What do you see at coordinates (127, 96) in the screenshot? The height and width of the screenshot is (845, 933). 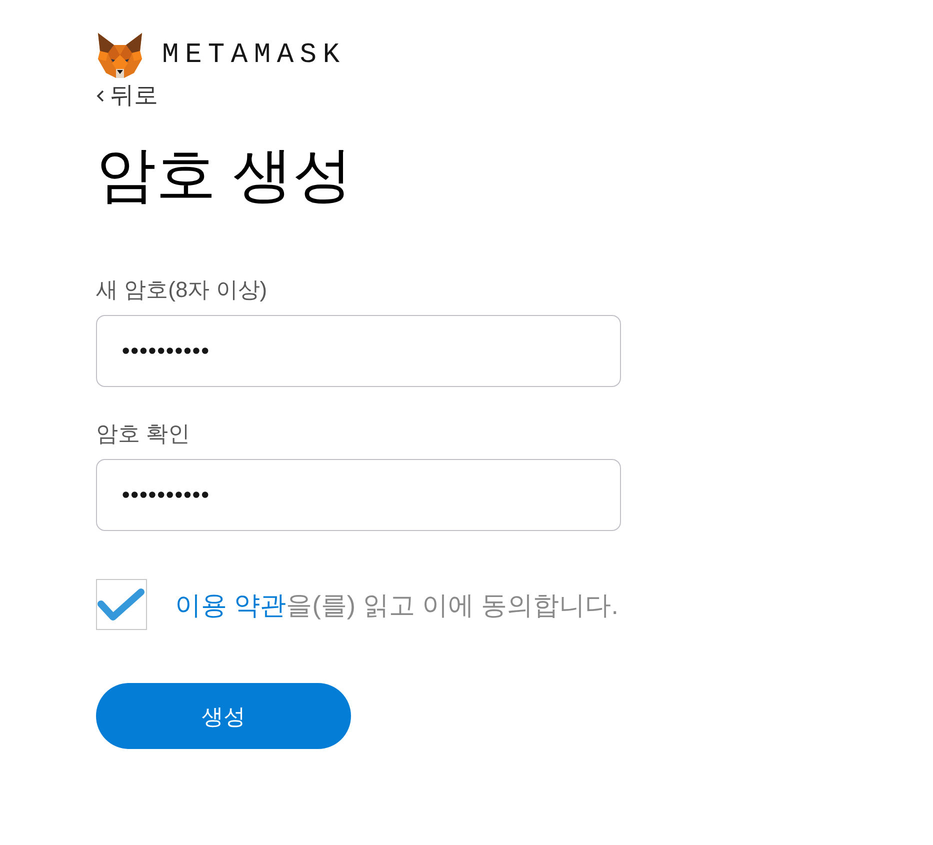 I see `back-link: 뒤로` at bounding box center [127, 96].